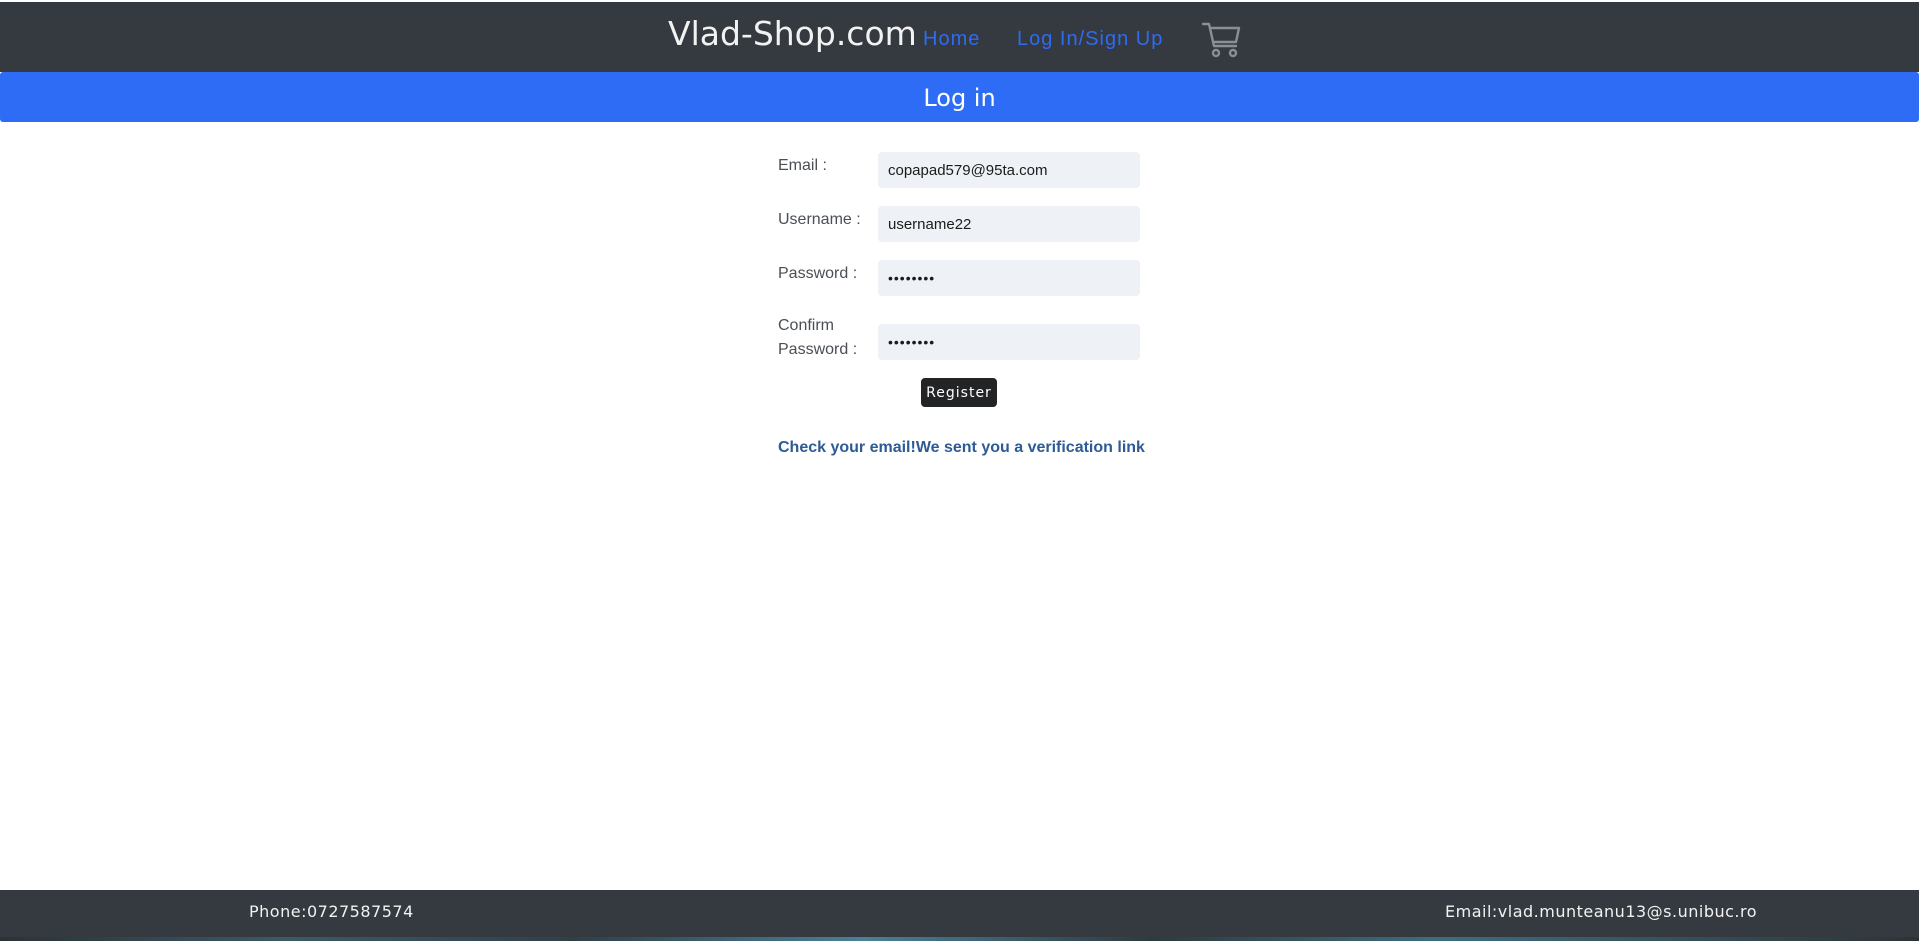 Image resolution: width=1919 pixels, height=941 pixels. I want to click on username-field, so click(1009, 224).